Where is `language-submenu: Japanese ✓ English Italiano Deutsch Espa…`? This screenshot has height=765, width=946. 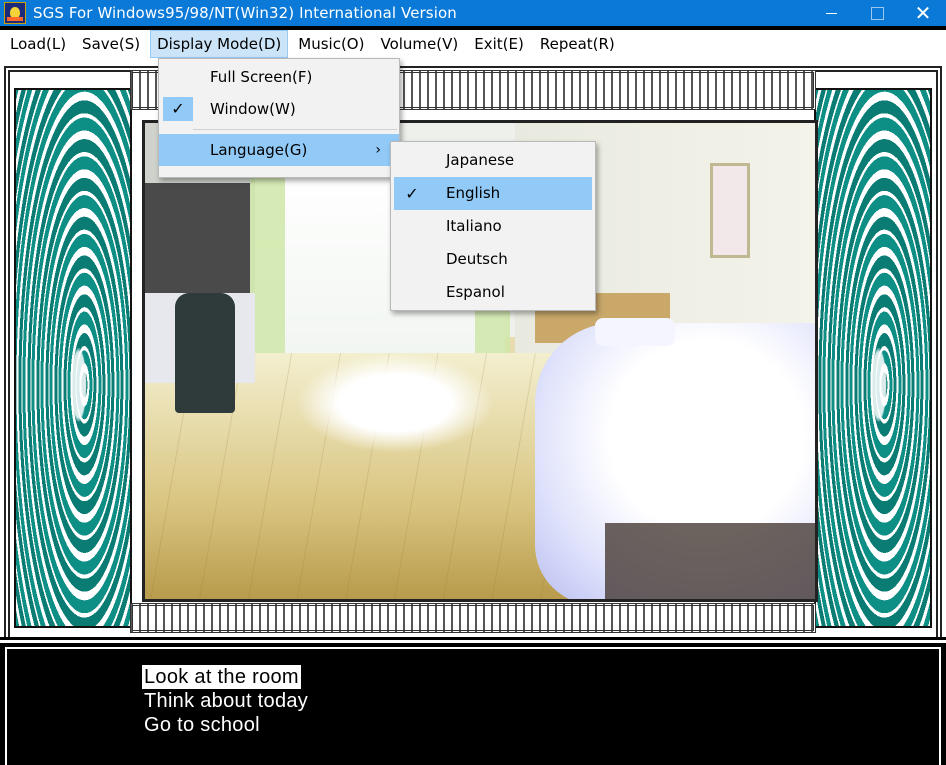
language-submenu: Japanese ✓ English Italiano Deutsch Espa… is located at coordinates (493, 226).